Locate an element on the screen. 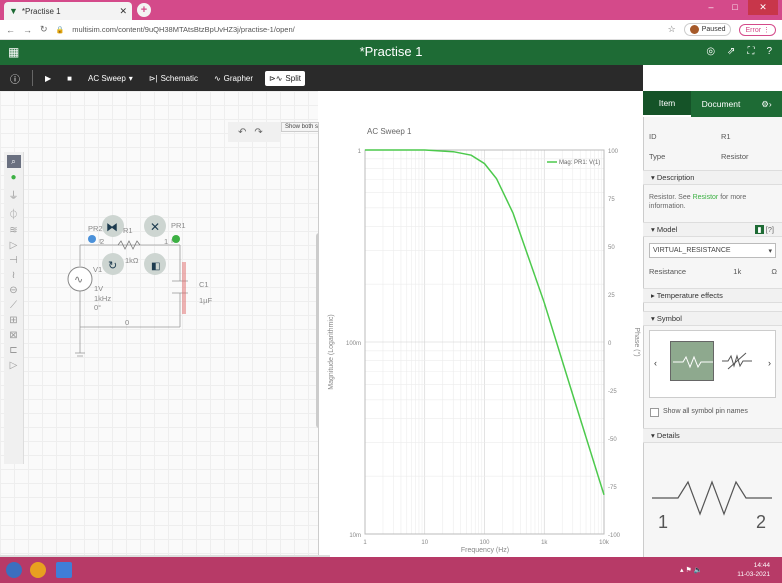 The height and width of the screenshot is (583, 782). carousel-prev-icon: ‹ is located at coordinates (655, 363).